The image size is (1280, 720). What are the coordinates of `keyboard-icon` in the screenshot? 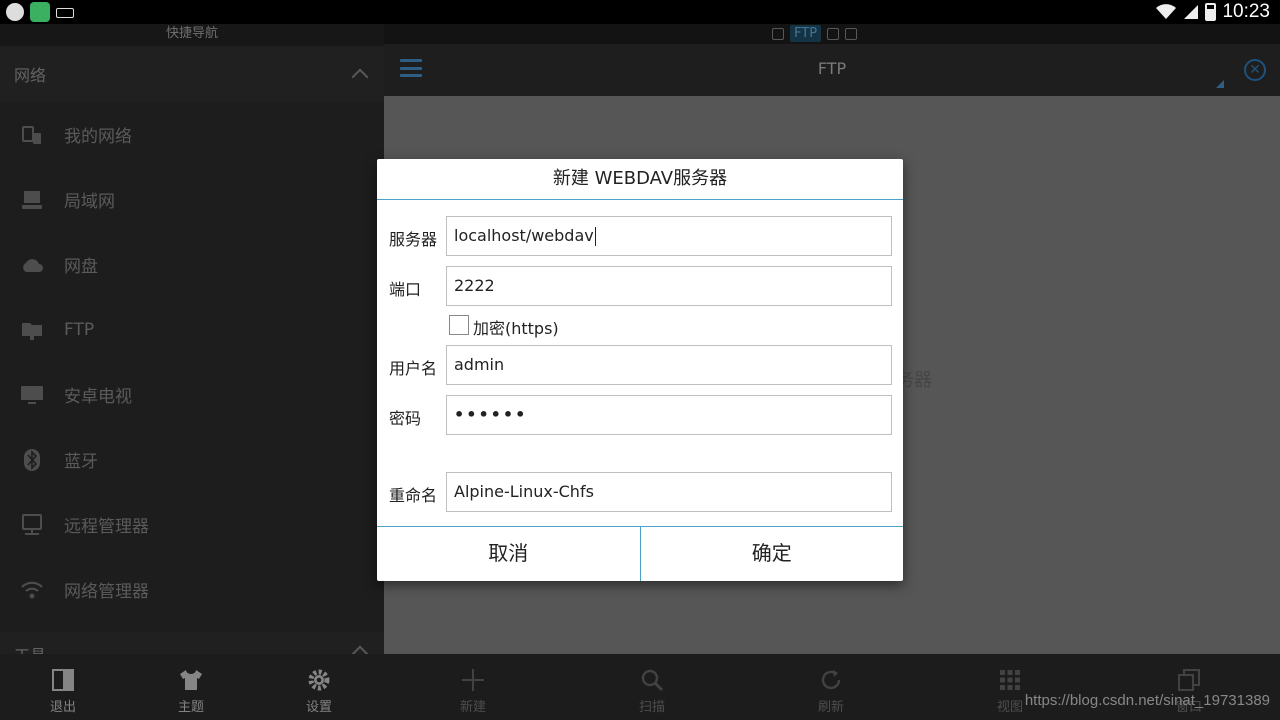 It's located at (65, 13).